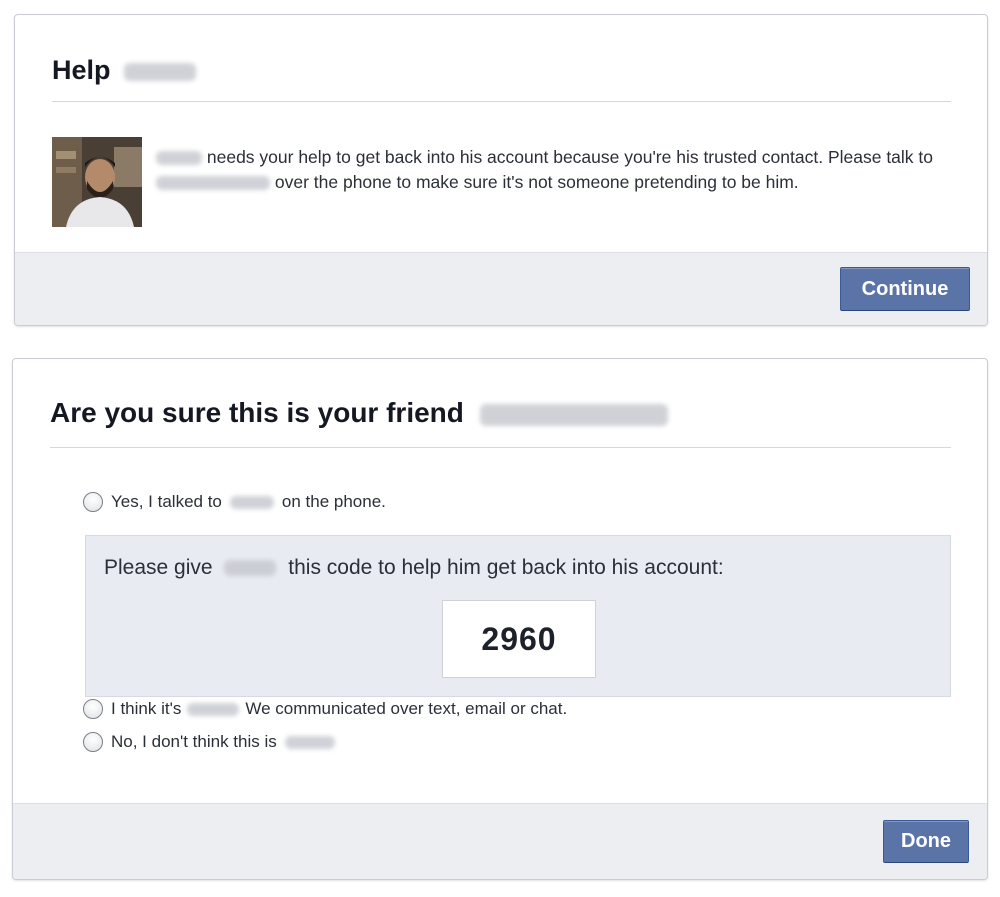 This screenshot has width=1000, height=897. I want to click on help-card-footer: Continue, so click(501, 288).